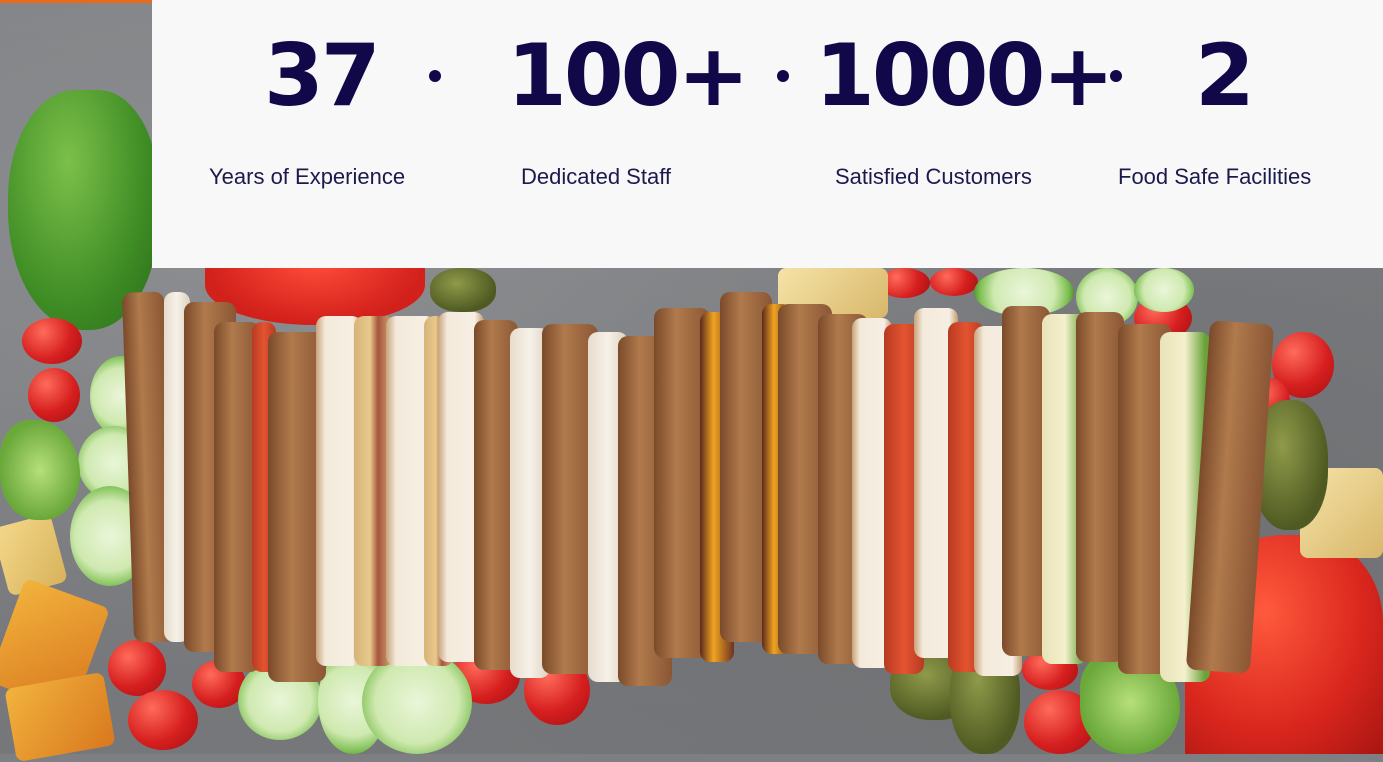 This screenshot has width=1383, height=762. I want to click on tortilla-chip, so click(60, 716).